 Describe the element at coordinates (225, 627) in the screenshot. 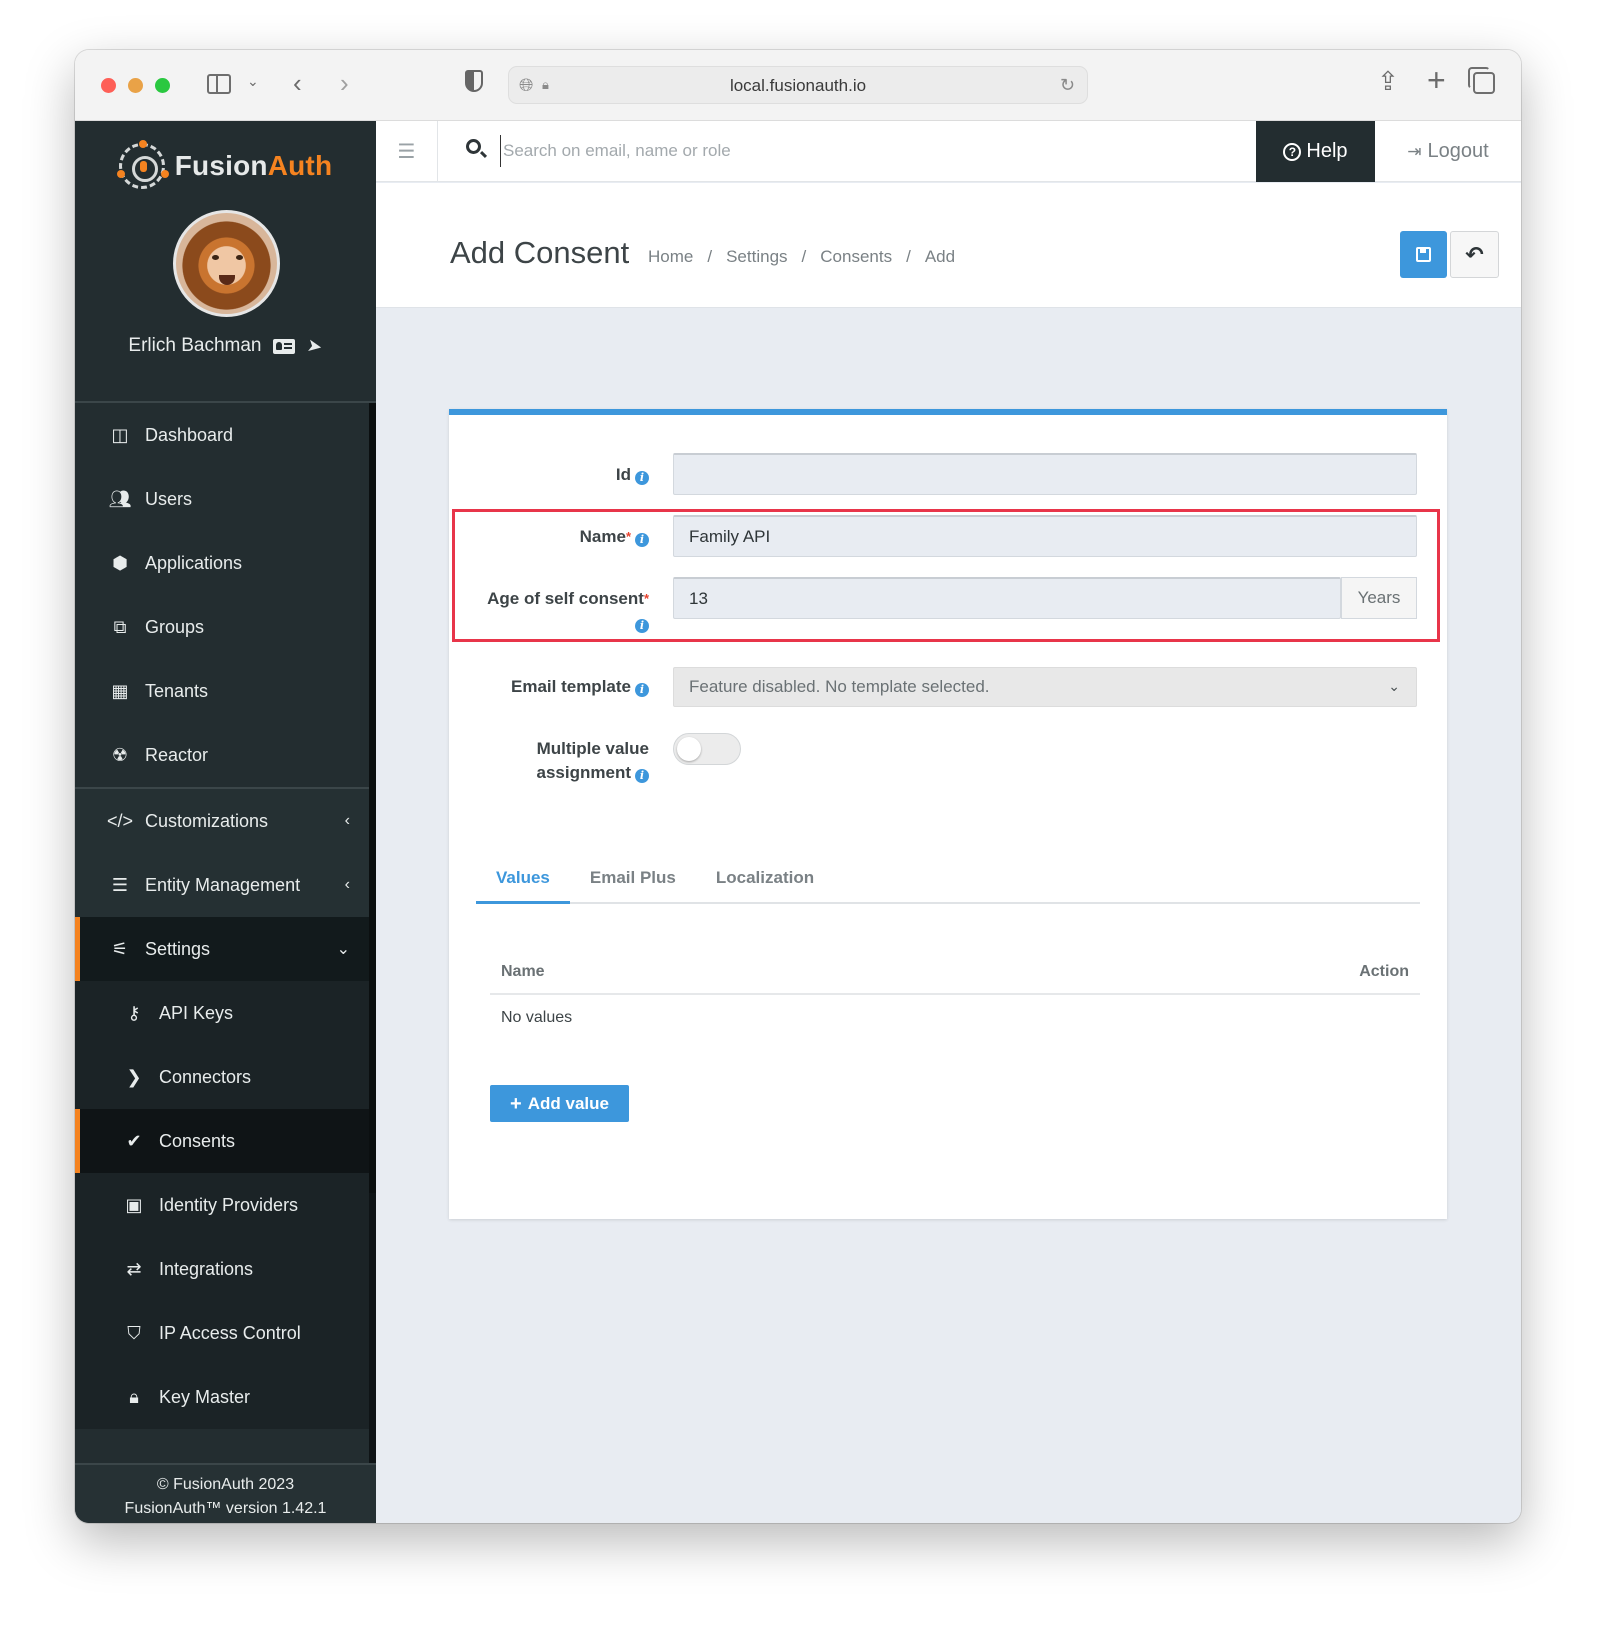

I see `sidebar-item-groups: ⧉ Groups` at that location.